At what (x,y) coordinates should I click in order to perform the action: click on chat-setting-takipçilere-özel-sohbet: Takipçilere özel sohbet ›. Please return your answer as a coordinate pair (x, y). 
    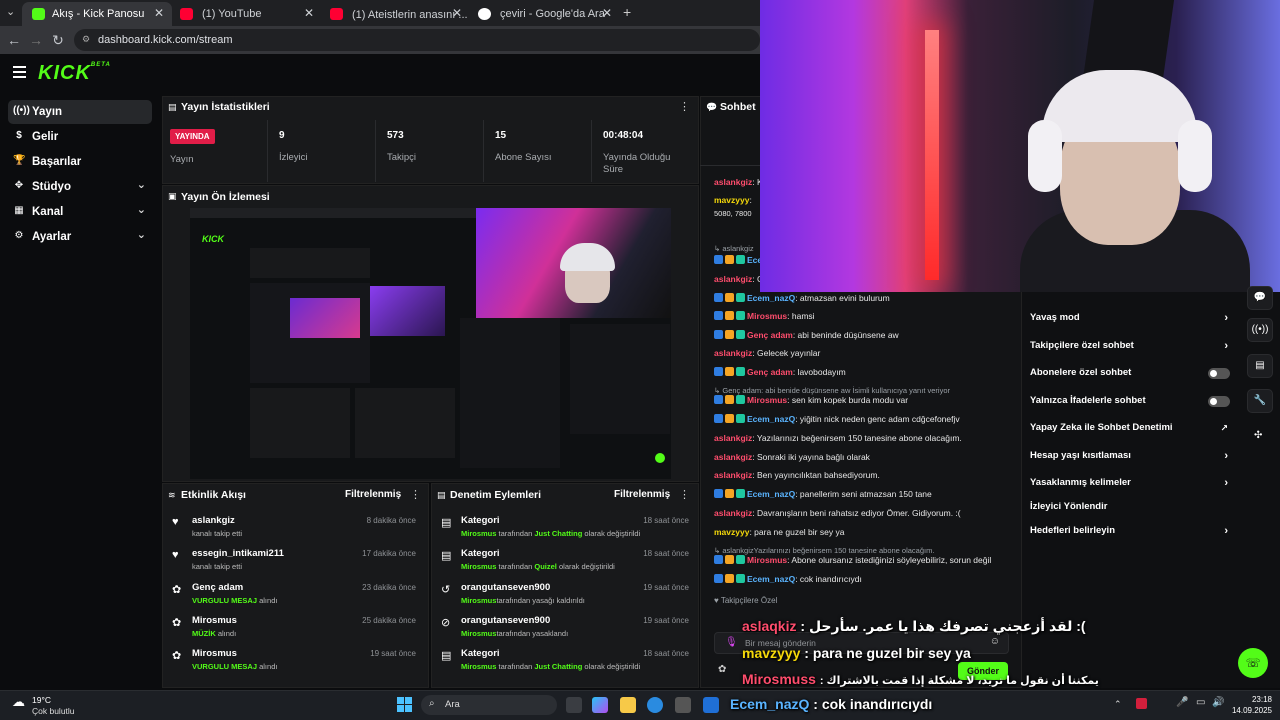
    Looking at the image, I should click on (1130, 346).